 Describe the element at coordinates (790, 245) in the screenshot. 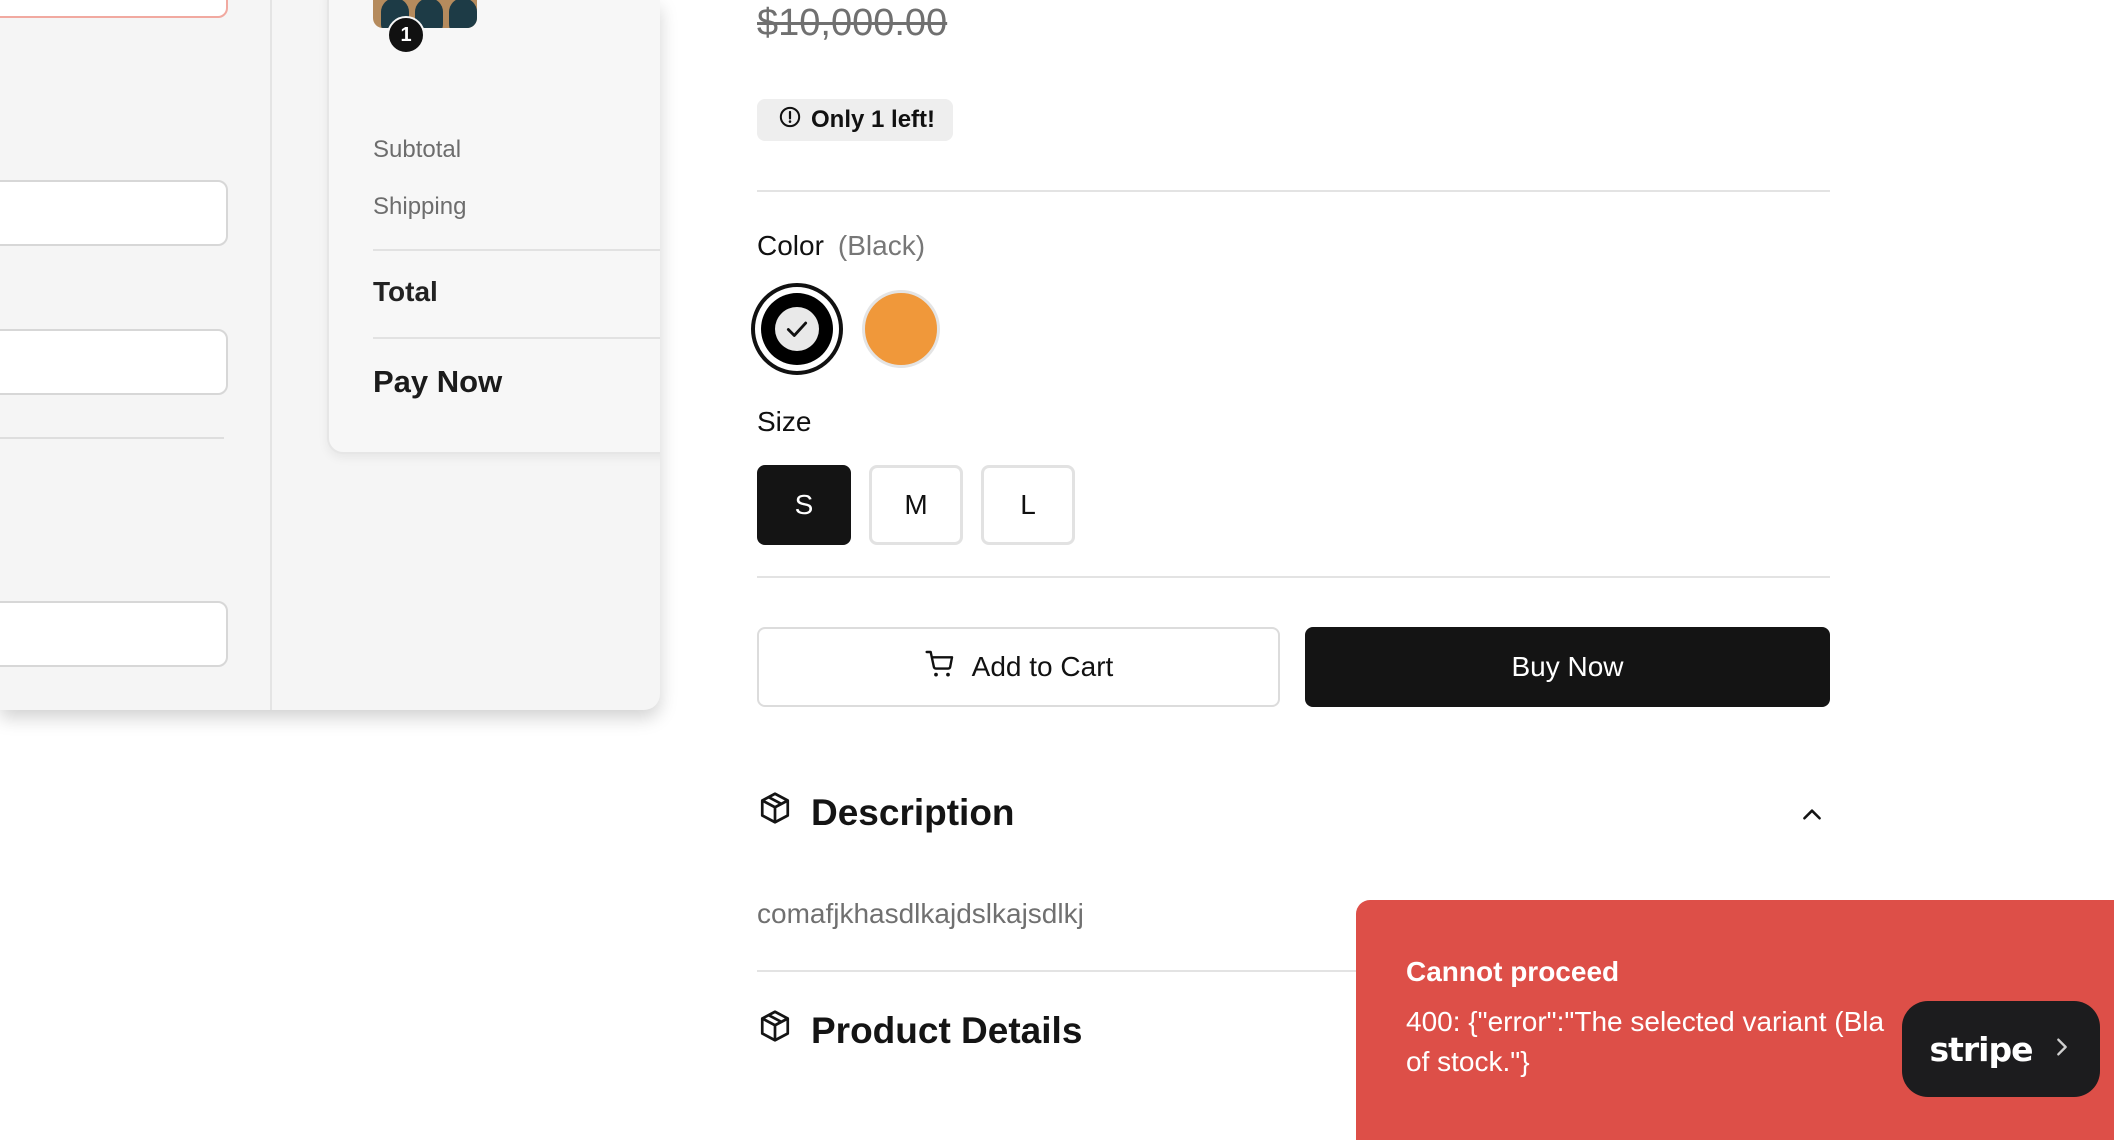

I see `color-label-text: Color` at that location.